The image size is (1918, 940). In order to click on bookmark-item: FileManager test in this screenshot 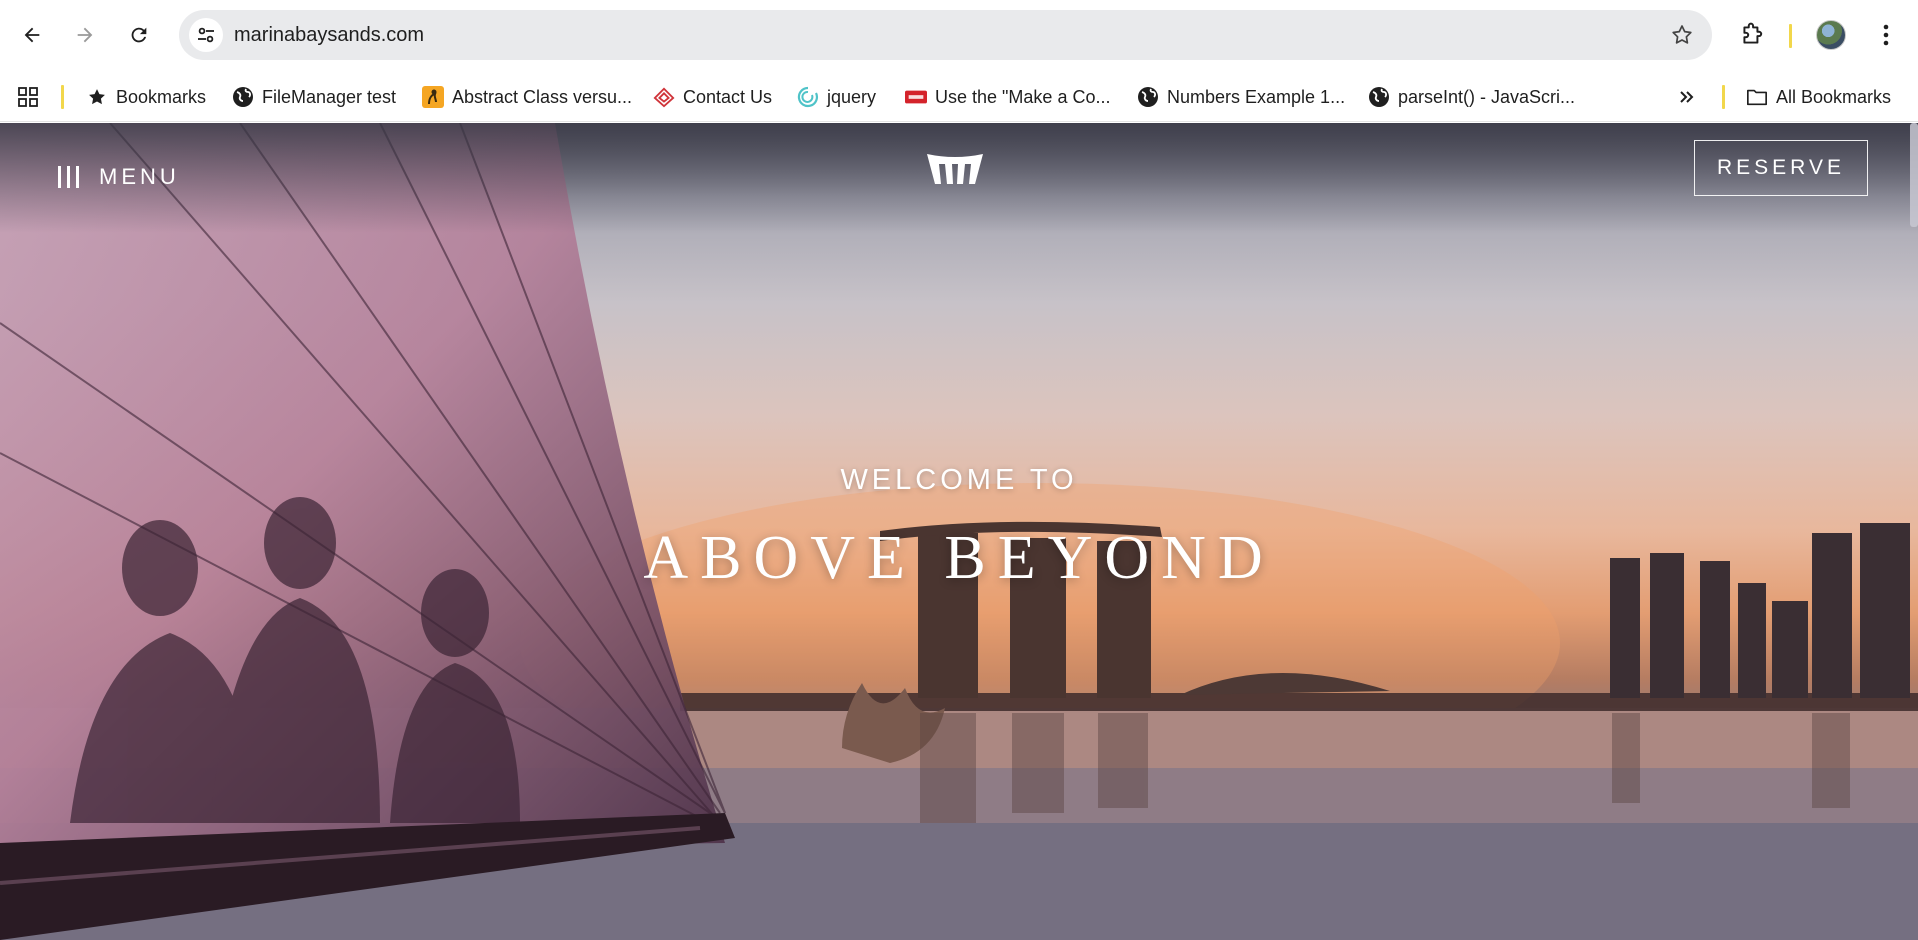, I will do `click(314, 97)`.